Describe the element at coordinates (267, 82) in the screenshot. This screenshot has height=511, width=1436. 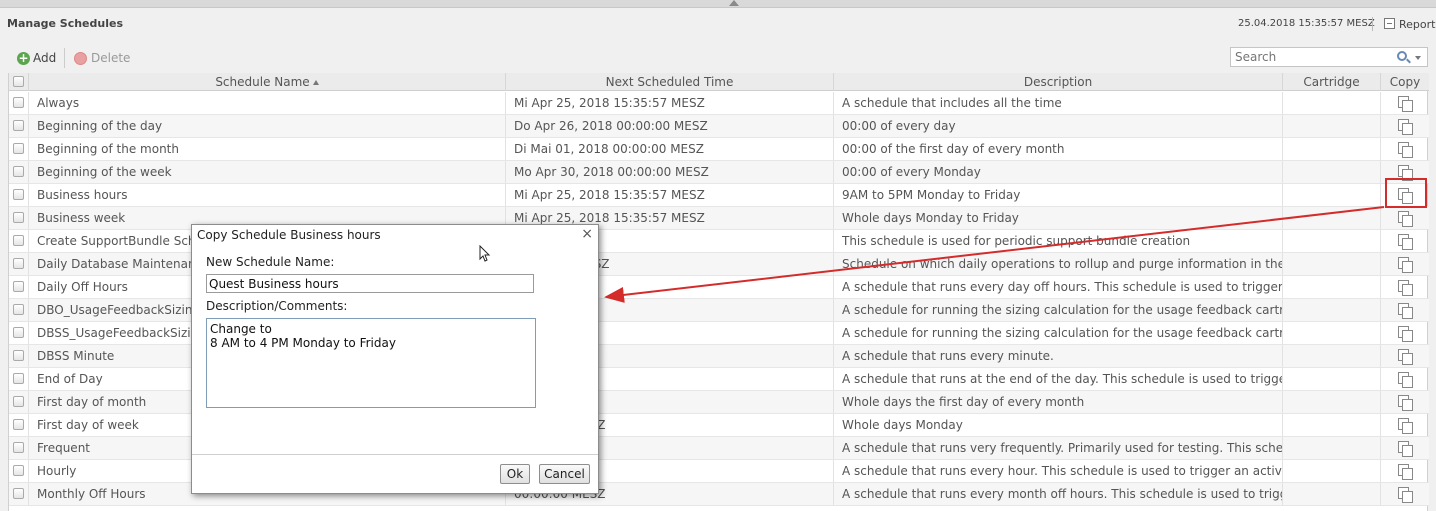
I see `column-header-name: Schedule Name` at that location.